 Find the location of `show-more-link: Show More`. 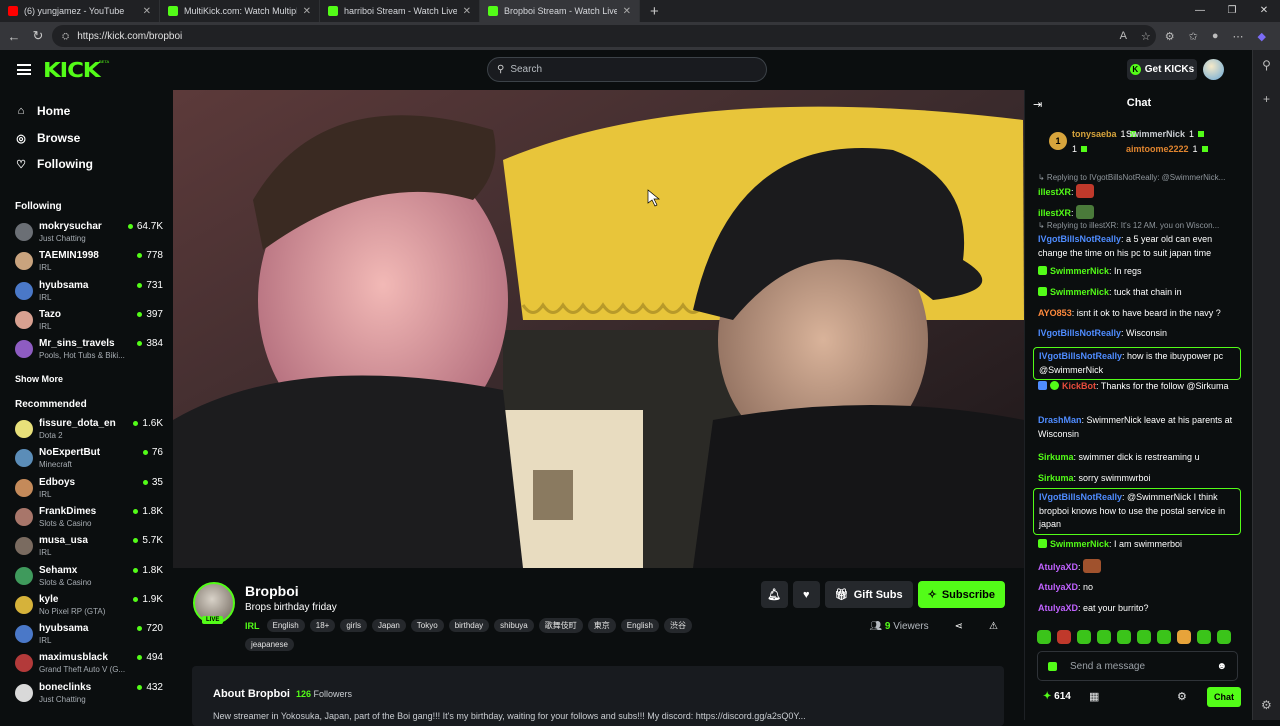

show-more-link: Show More is located at coordinates (39, 379).